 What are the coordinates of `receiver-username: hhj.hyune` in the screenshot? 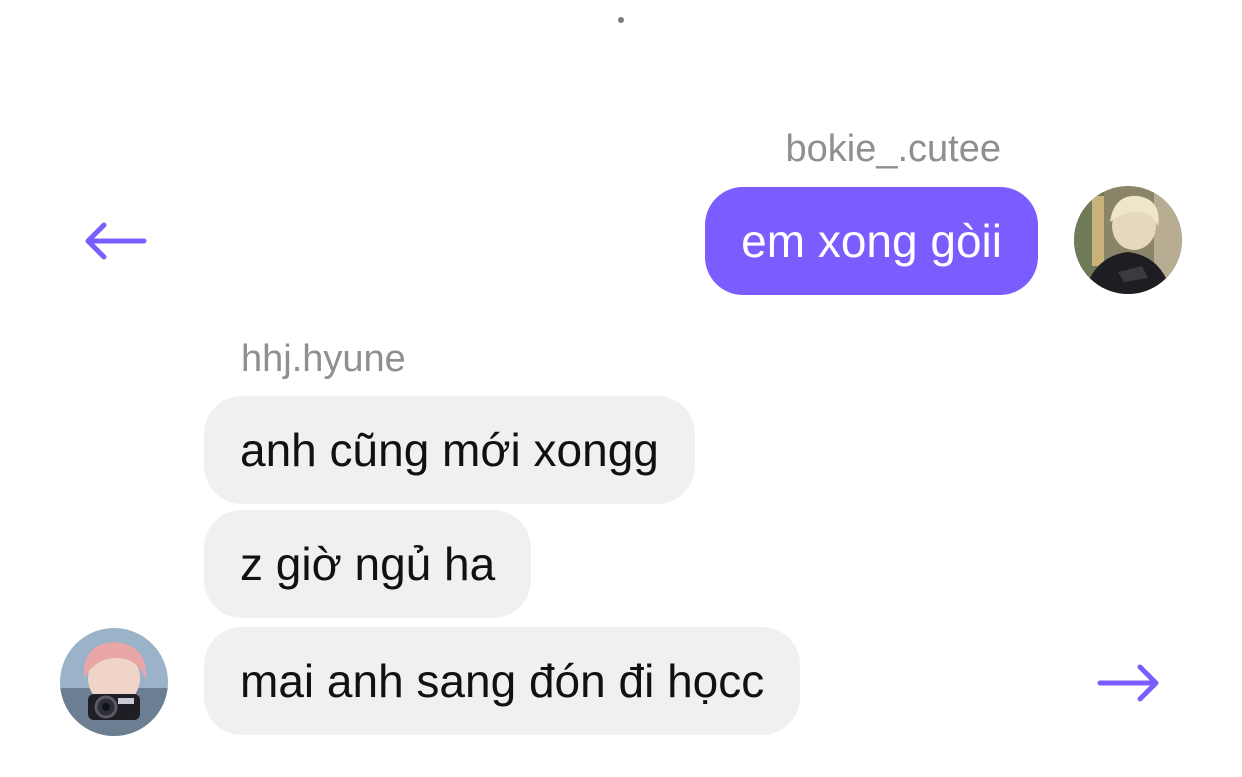 It's located at (323, 359).